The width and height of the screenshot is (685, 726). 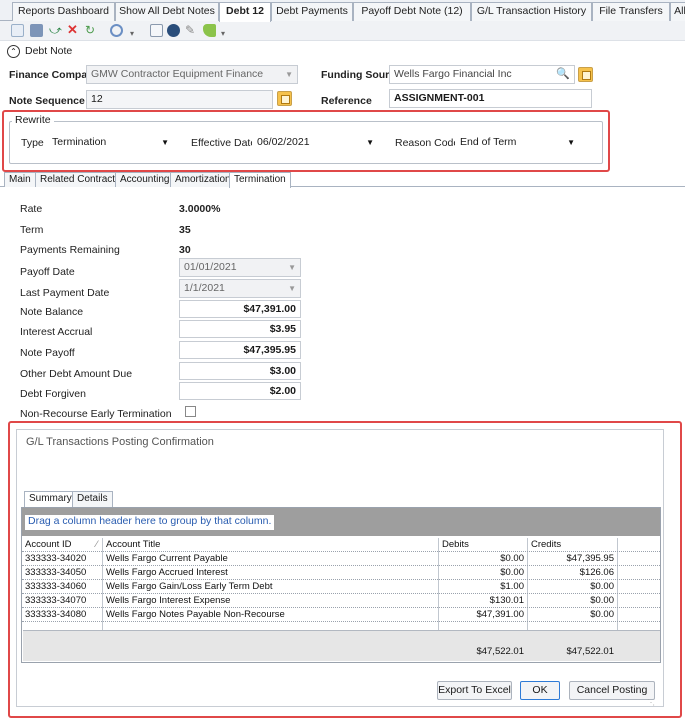 I want to click on tab-termination: Termination, so click(x=260, y=180).